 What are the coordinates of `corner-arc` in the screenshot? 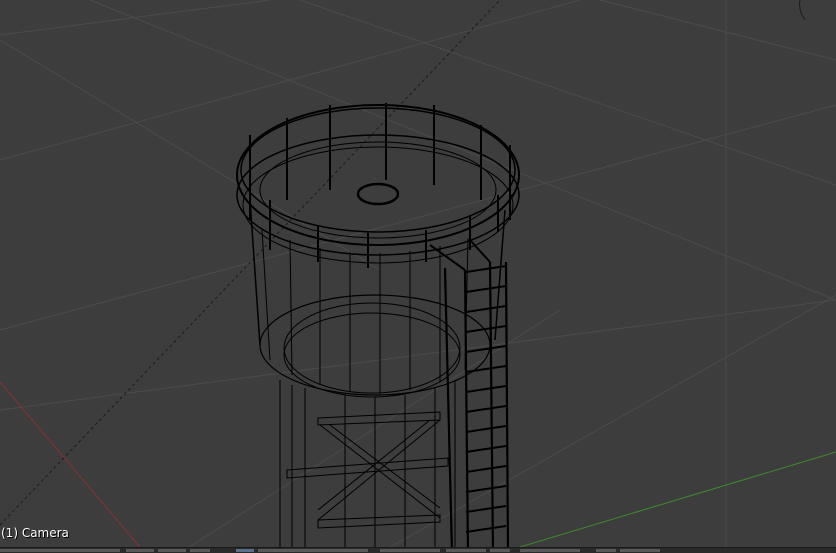 It's located at (802, 10).